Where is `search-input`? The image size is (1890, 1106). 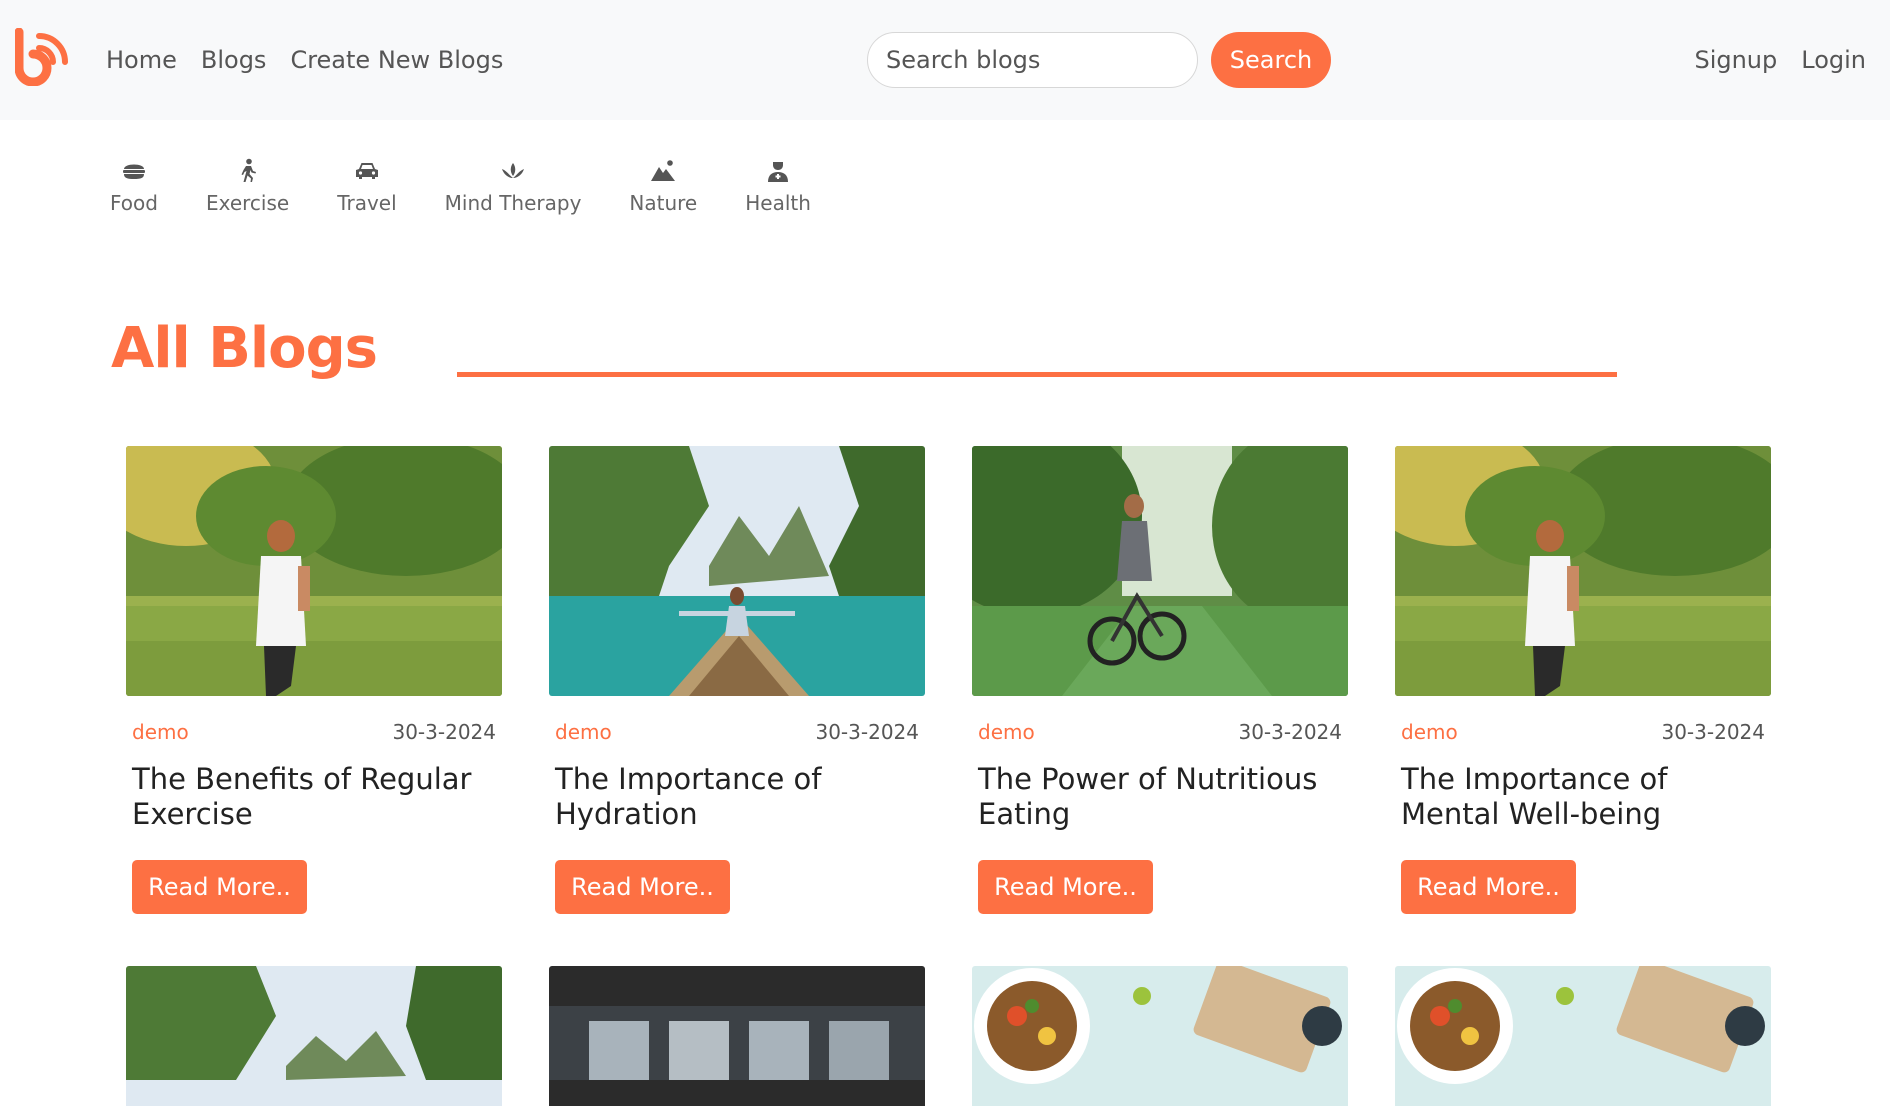 search-input is located at coordinates (1032, 60).